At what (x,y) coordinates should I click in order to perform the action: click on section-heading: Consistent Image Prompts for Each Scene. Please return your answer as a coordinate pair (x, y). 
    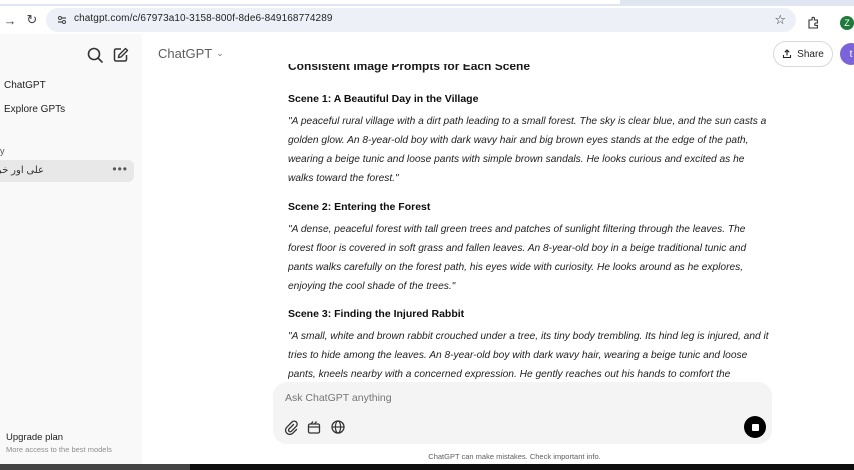
    Looking at the image, I should click on (409, 68).